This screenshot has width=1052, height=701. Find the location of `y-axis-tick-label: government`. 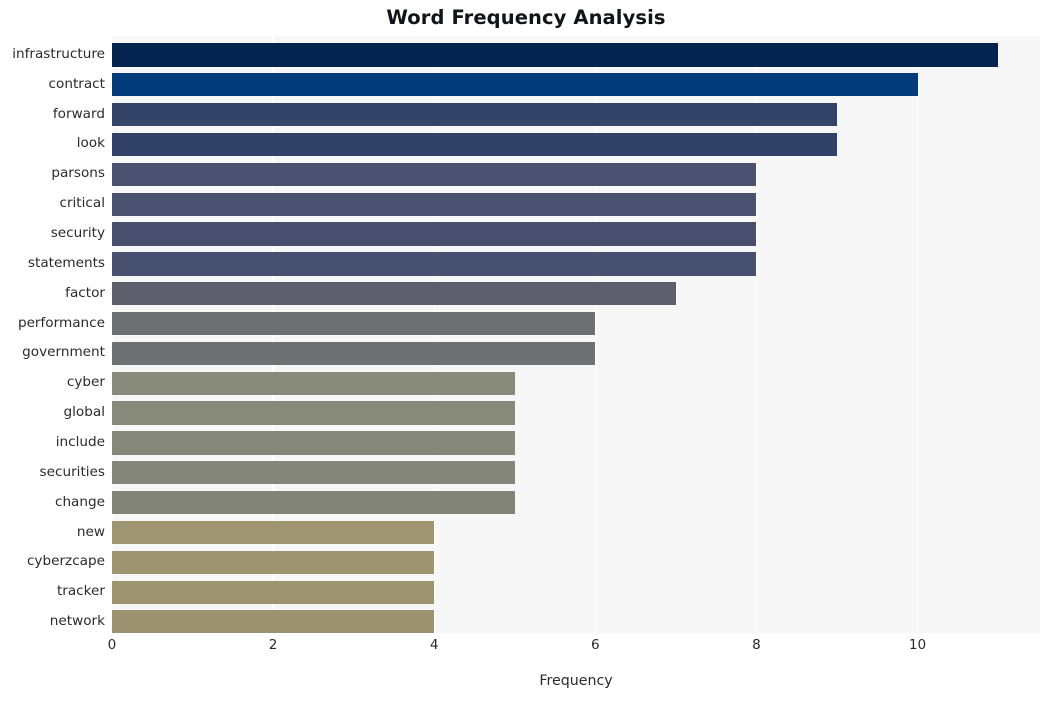

y-axis-tick-label: government is located at coordinates (63, 352).